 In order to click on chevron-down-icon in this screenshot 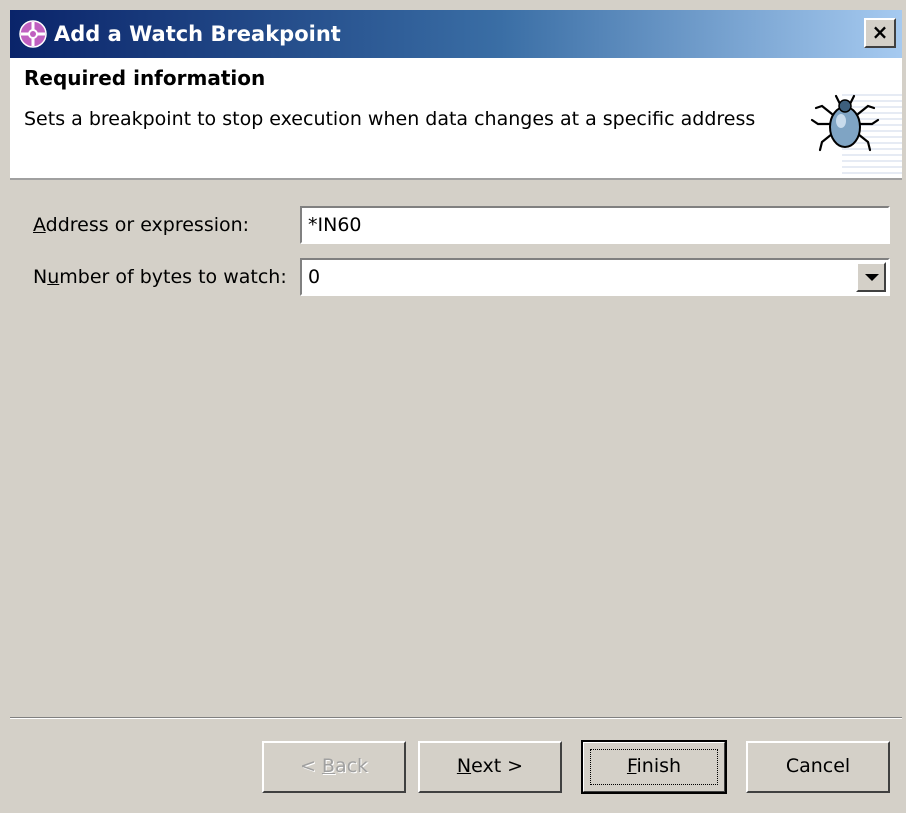, I will do `click(871, 277)`.